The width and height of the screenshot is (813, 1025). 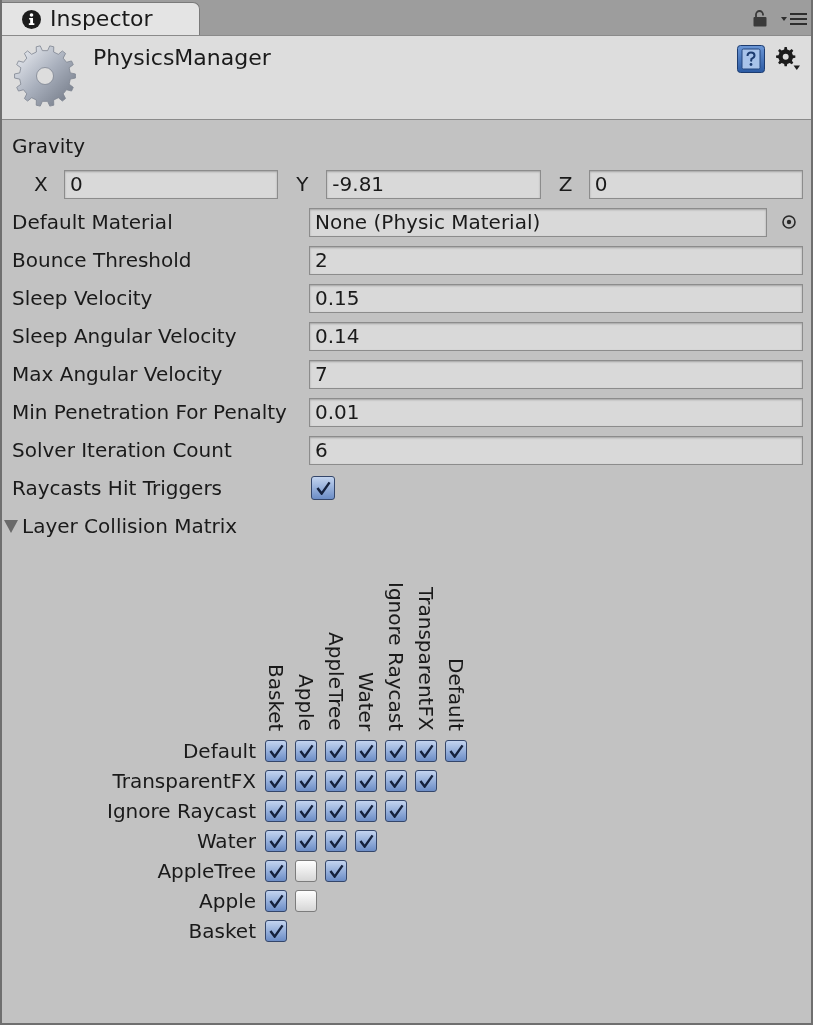 I want to click on matrix-row-label: Default, so click(x=218, y=751).